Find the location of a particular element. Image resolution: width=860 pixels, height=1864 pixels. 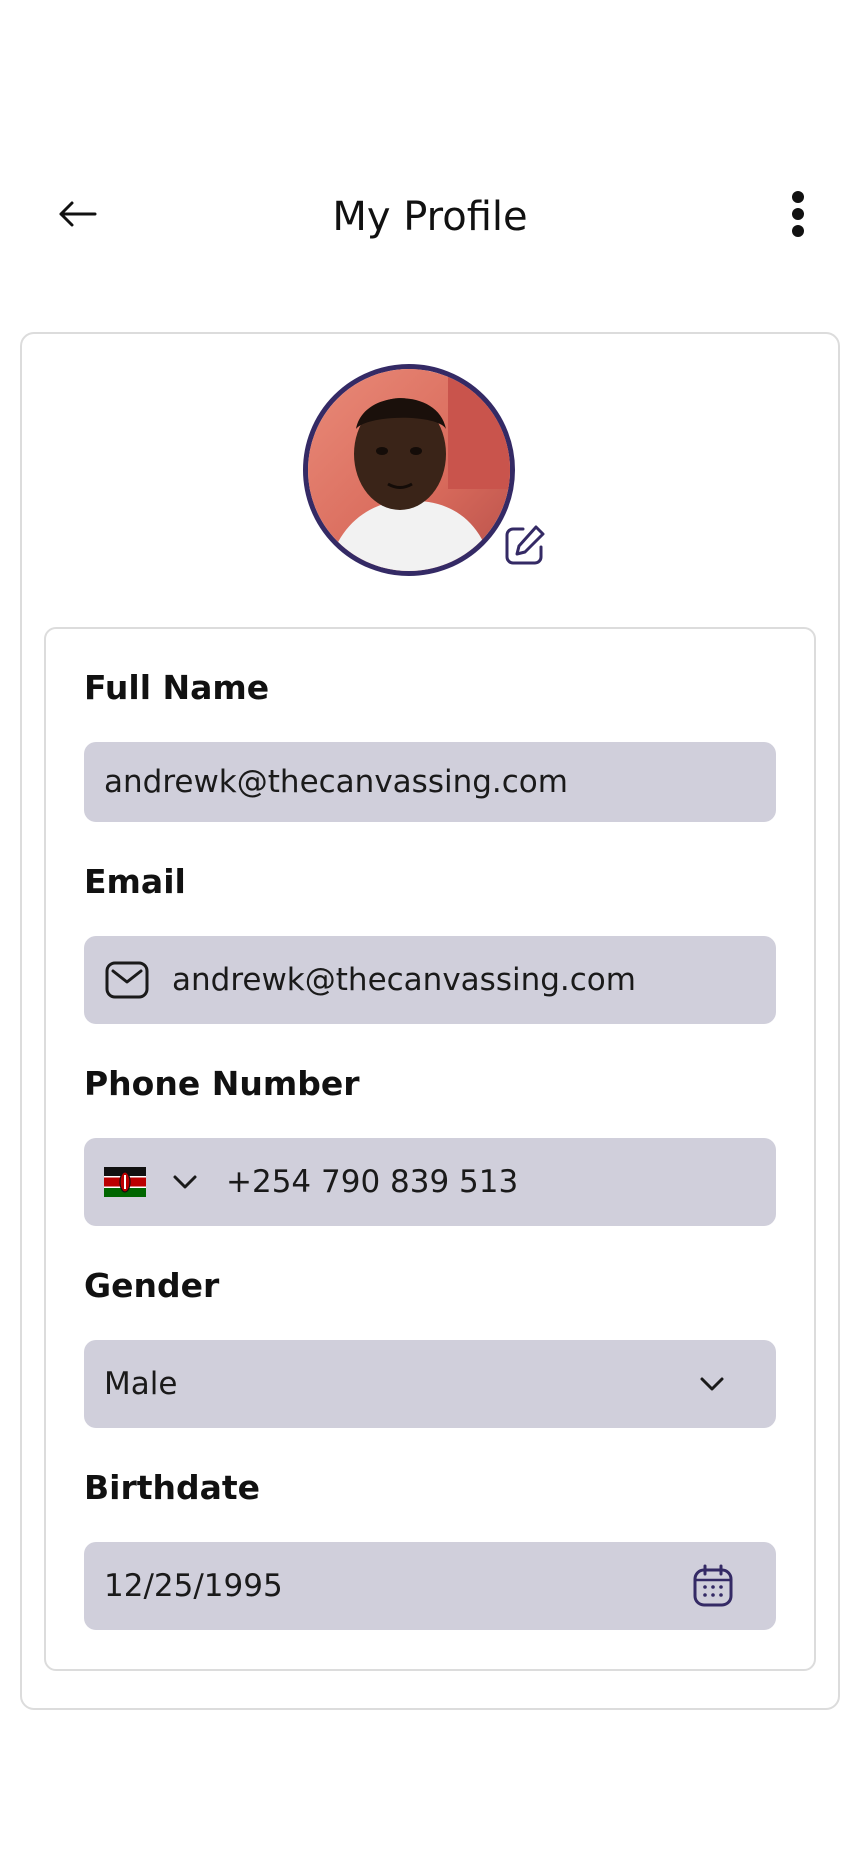

avatar-container is located at coordinates (409, 470).